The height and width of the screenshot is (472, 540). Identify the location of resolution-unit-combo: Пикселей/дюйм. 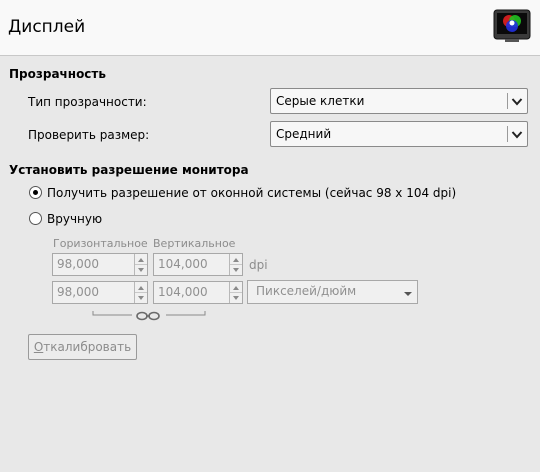
(332, 292).